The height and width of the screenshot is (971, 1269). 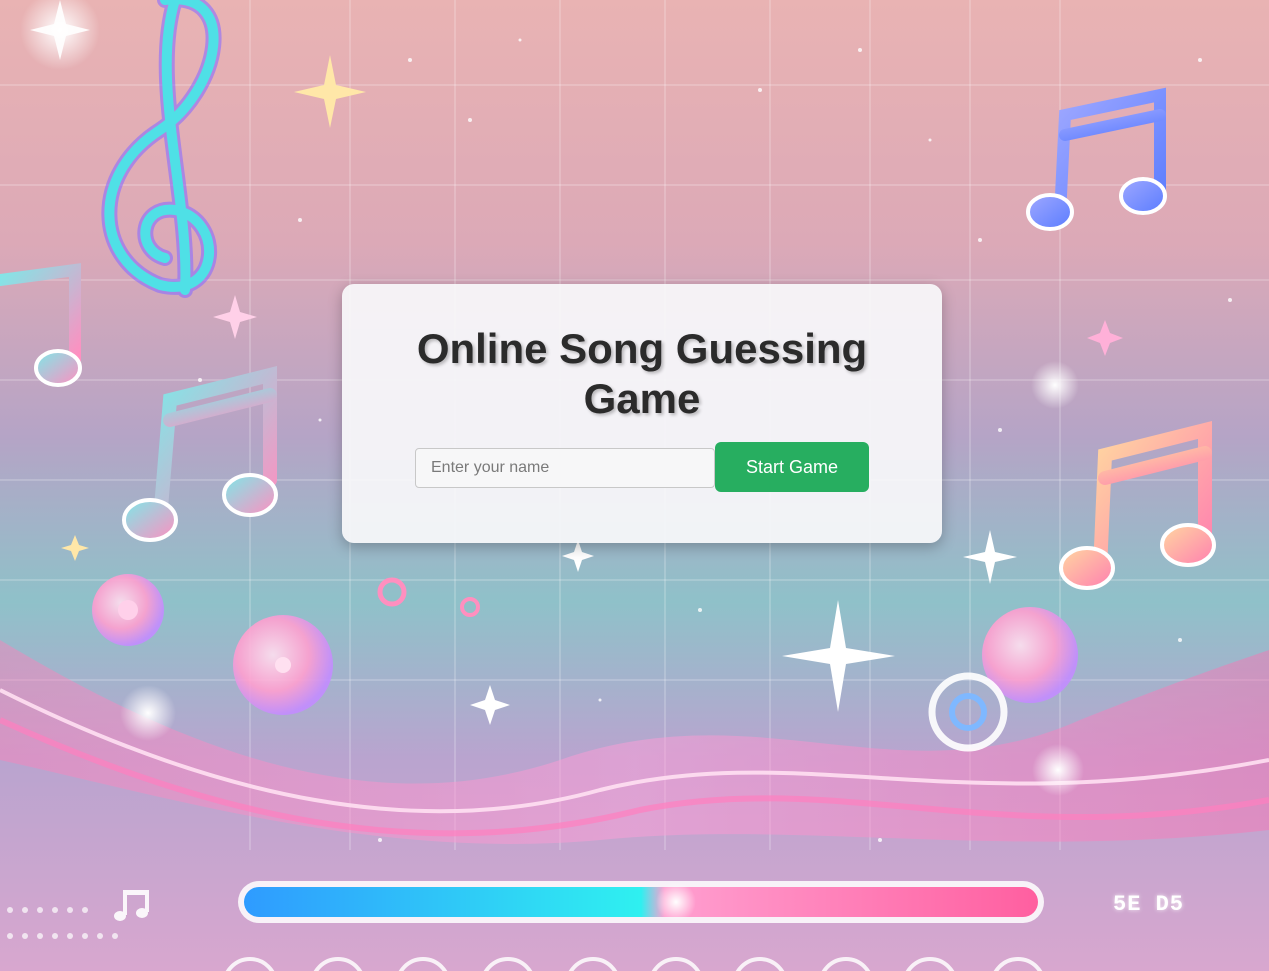 I want to click on music-progress-bar, so click(x=641, y=902).